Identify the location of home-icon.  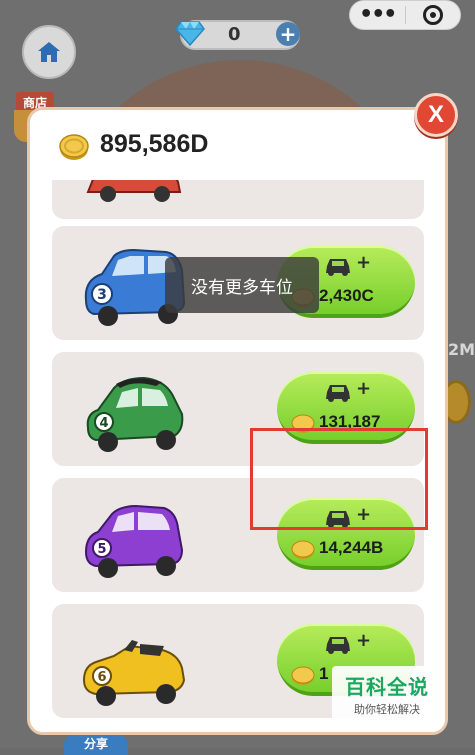
(49, 52).